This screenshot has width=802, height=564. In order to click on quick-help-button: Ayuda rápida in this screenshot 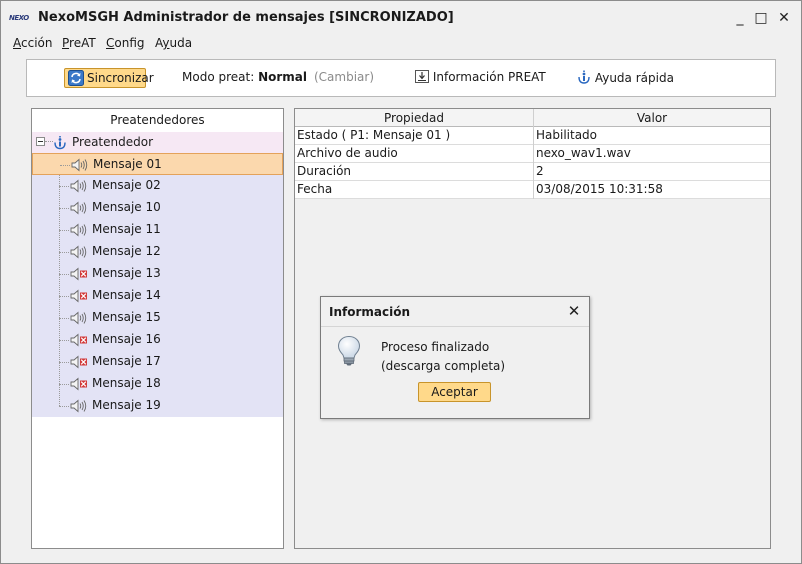, I will do `click(625, 77)`.